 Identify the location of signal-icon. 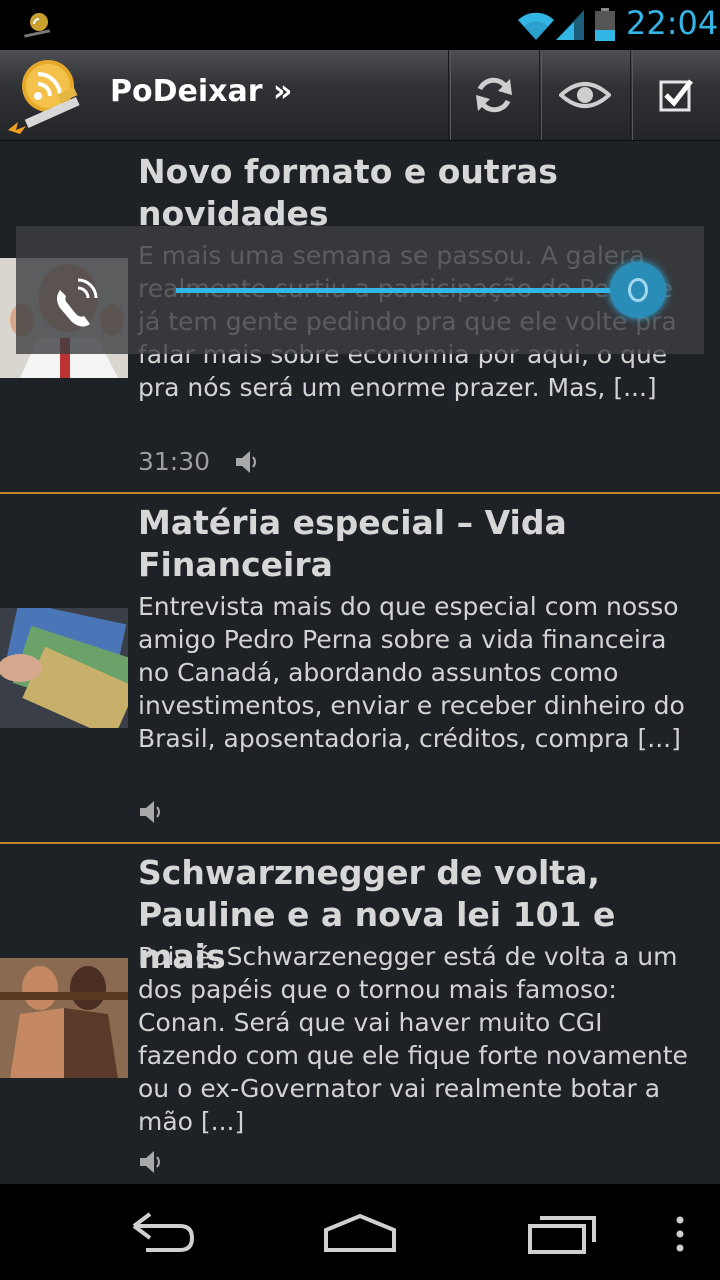
(570, 25).